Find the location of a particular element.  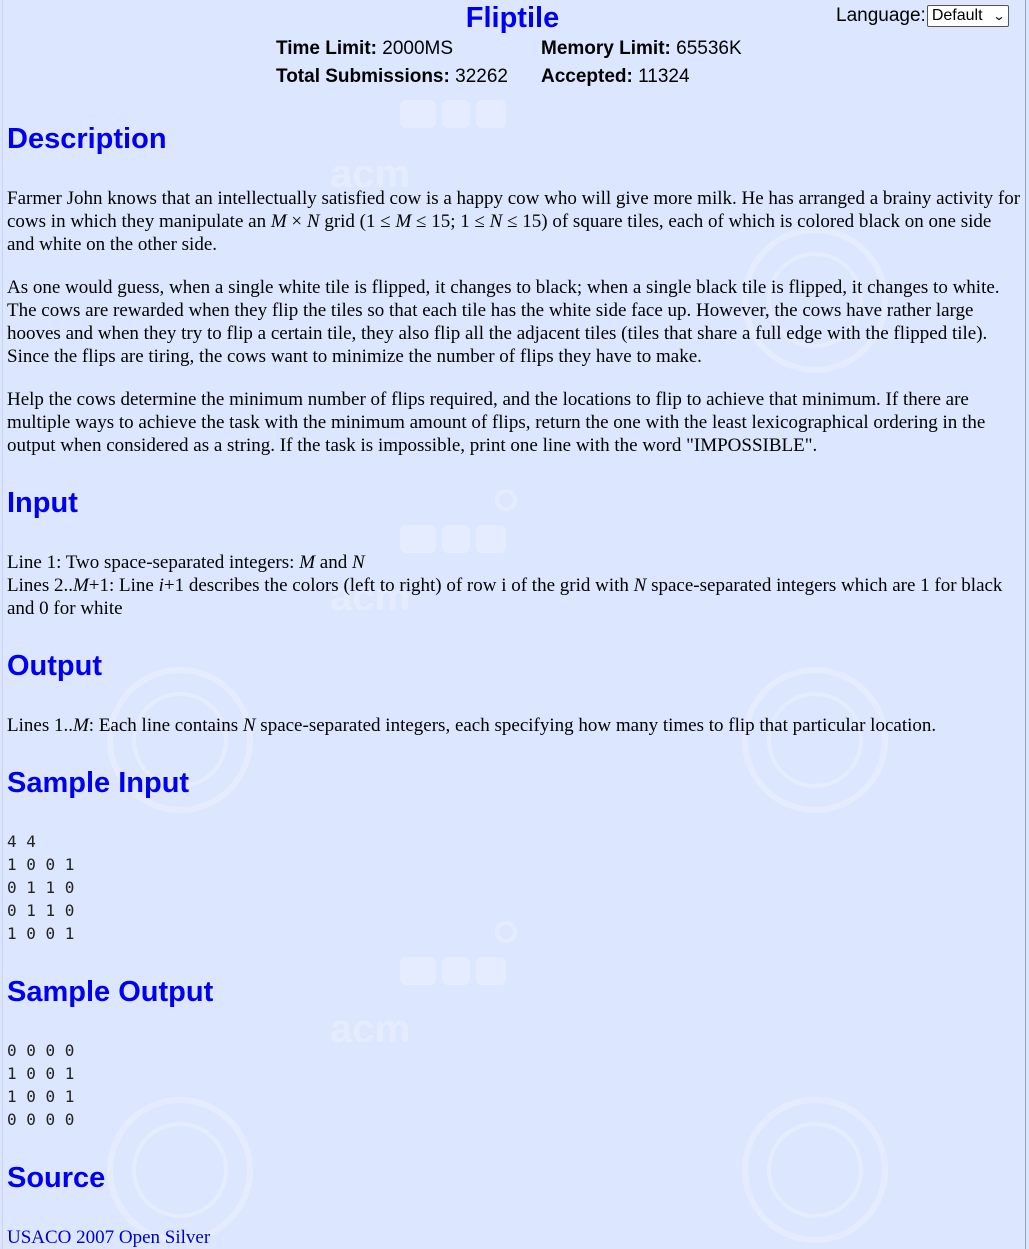

language-dropdown: Default ⌄ is located at coordinates (967, 16).